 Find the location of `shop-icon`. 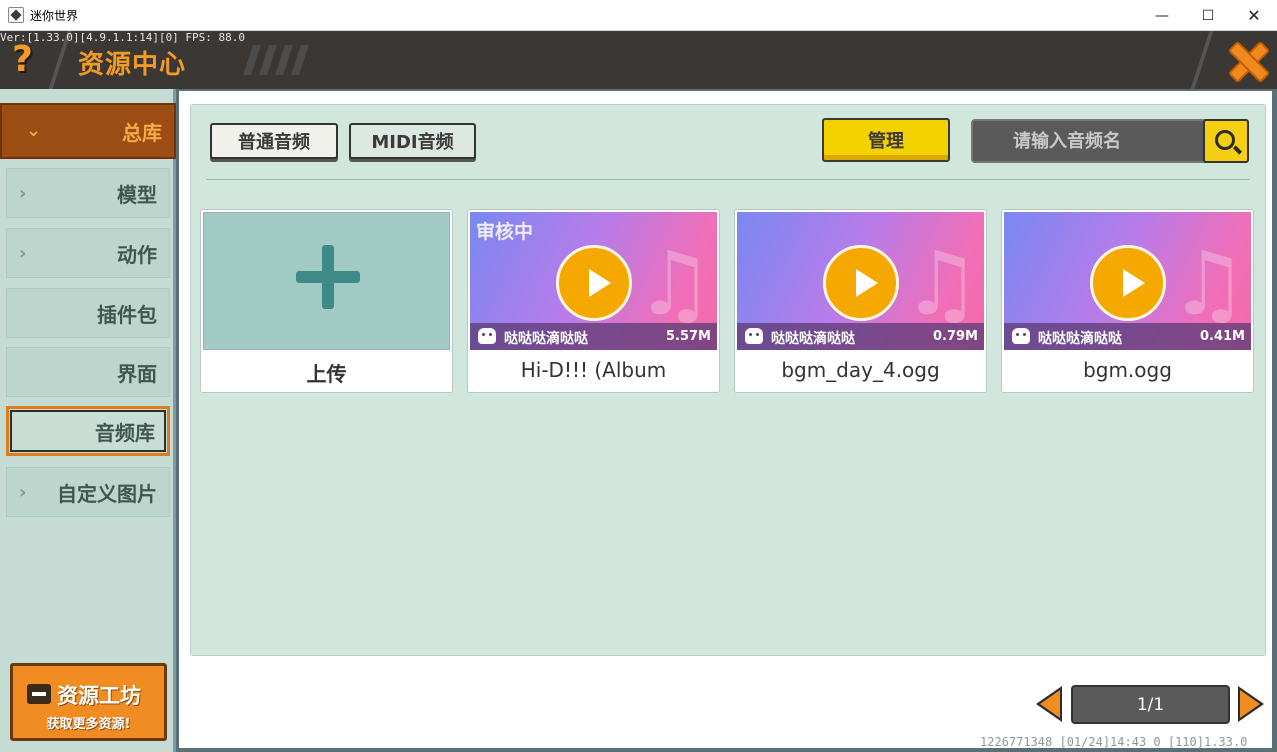

shop-icon is located at coordinates (39, 694).